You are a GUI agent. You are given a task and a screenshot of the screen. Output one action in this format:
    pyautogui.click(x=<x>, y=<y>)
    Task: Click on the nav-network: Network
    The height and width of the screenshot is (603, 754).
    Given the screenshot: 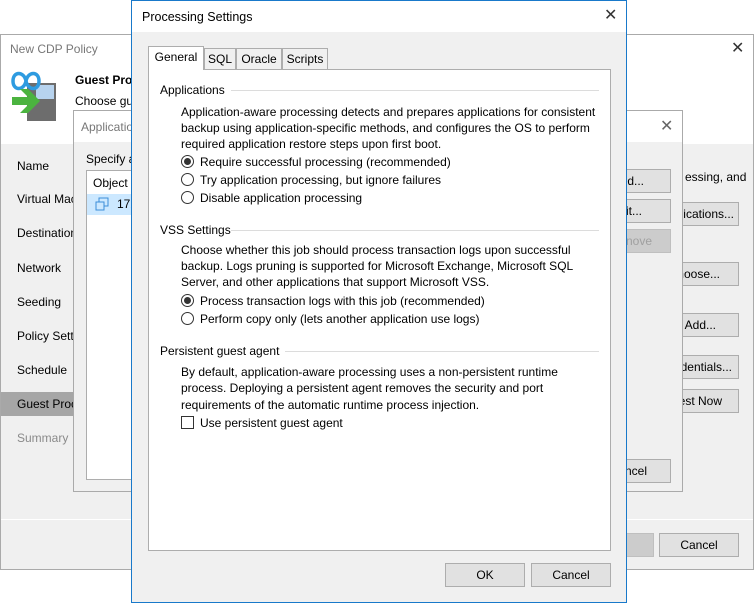 What is the action you would take?
    pyautogui.click(x=37, y=268)
    